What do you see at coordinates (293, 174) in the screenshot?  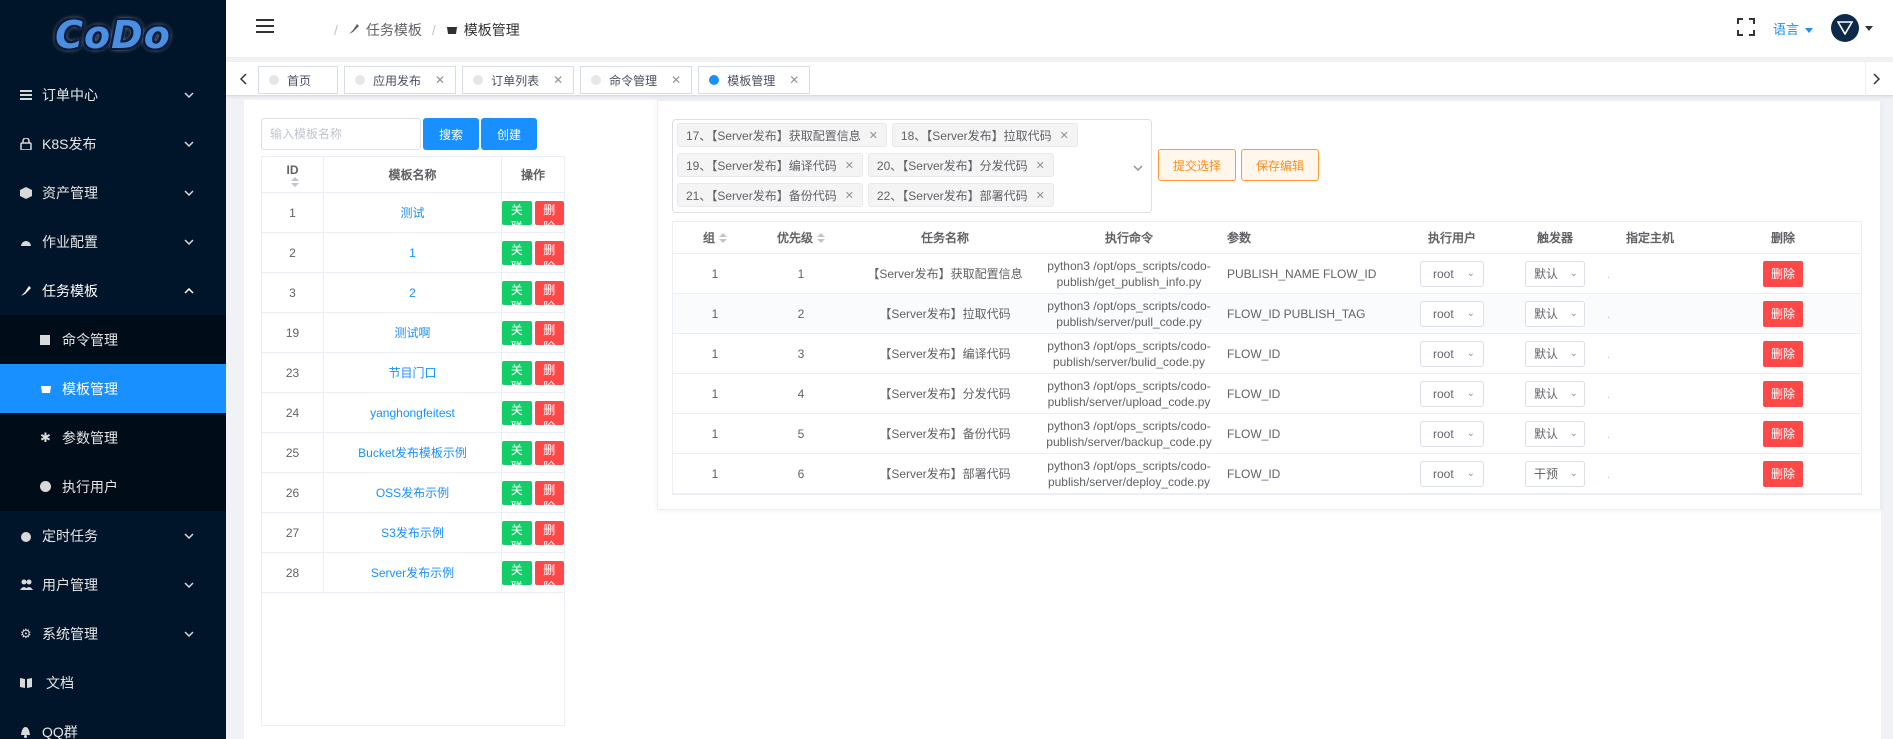 I see `column-header-id: ID` at bounding box center [293, 174].